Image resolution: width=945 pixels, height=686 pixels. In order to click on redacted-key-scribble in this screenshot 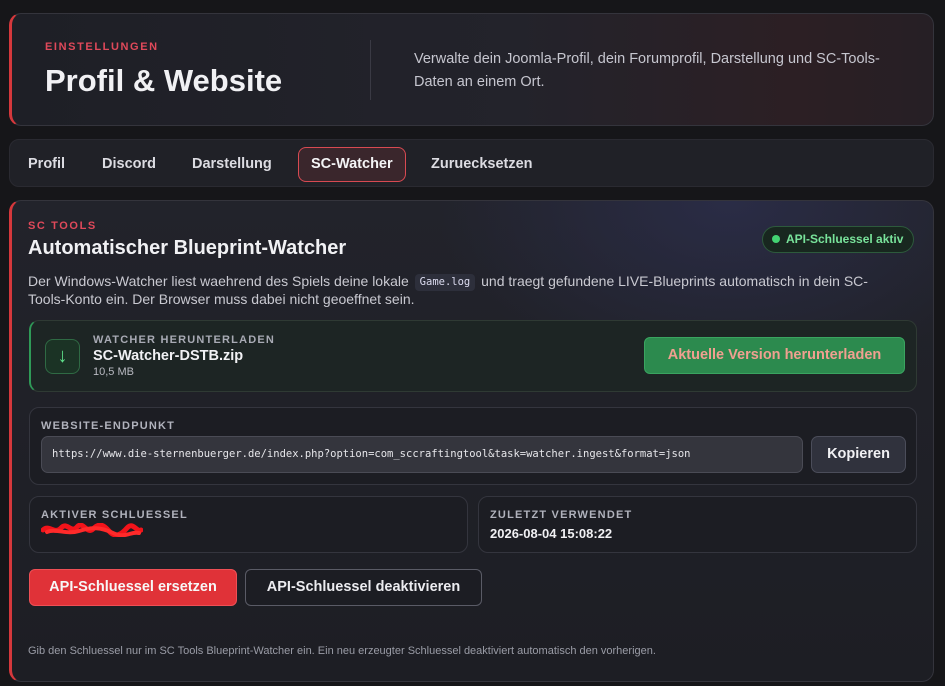, I will do `click(92, 530)`.